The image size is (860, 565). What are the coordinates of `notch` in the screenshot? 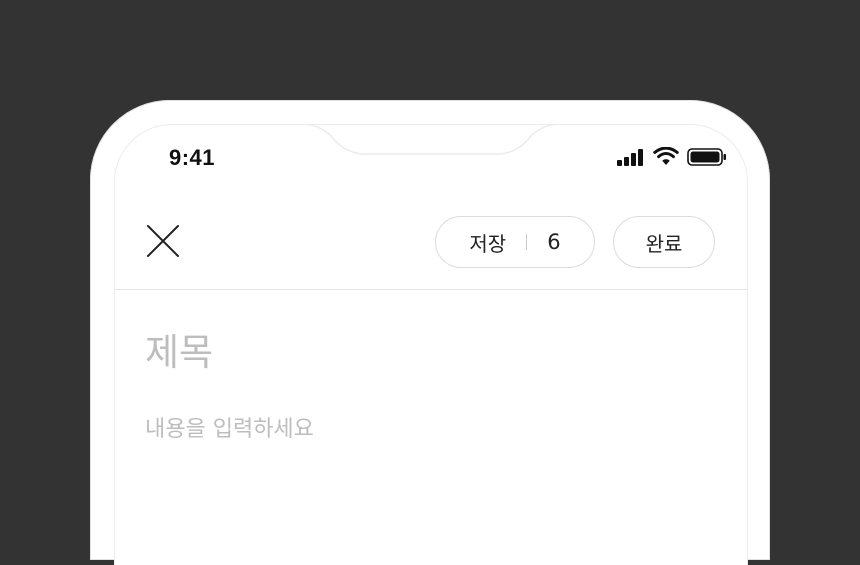 It's located at (431, 140).